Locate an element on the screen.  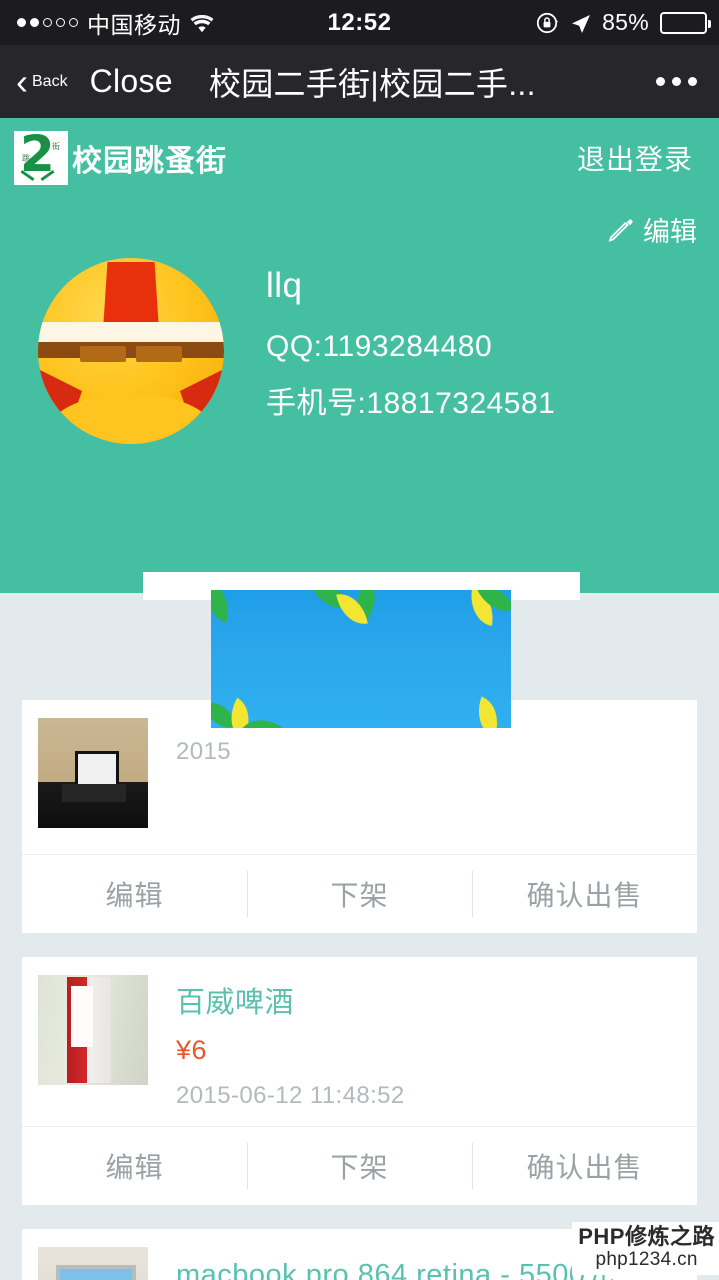
profile-info: llq QQ:1193284480 手机号:18817324581 is located at coordinates (410, 351).